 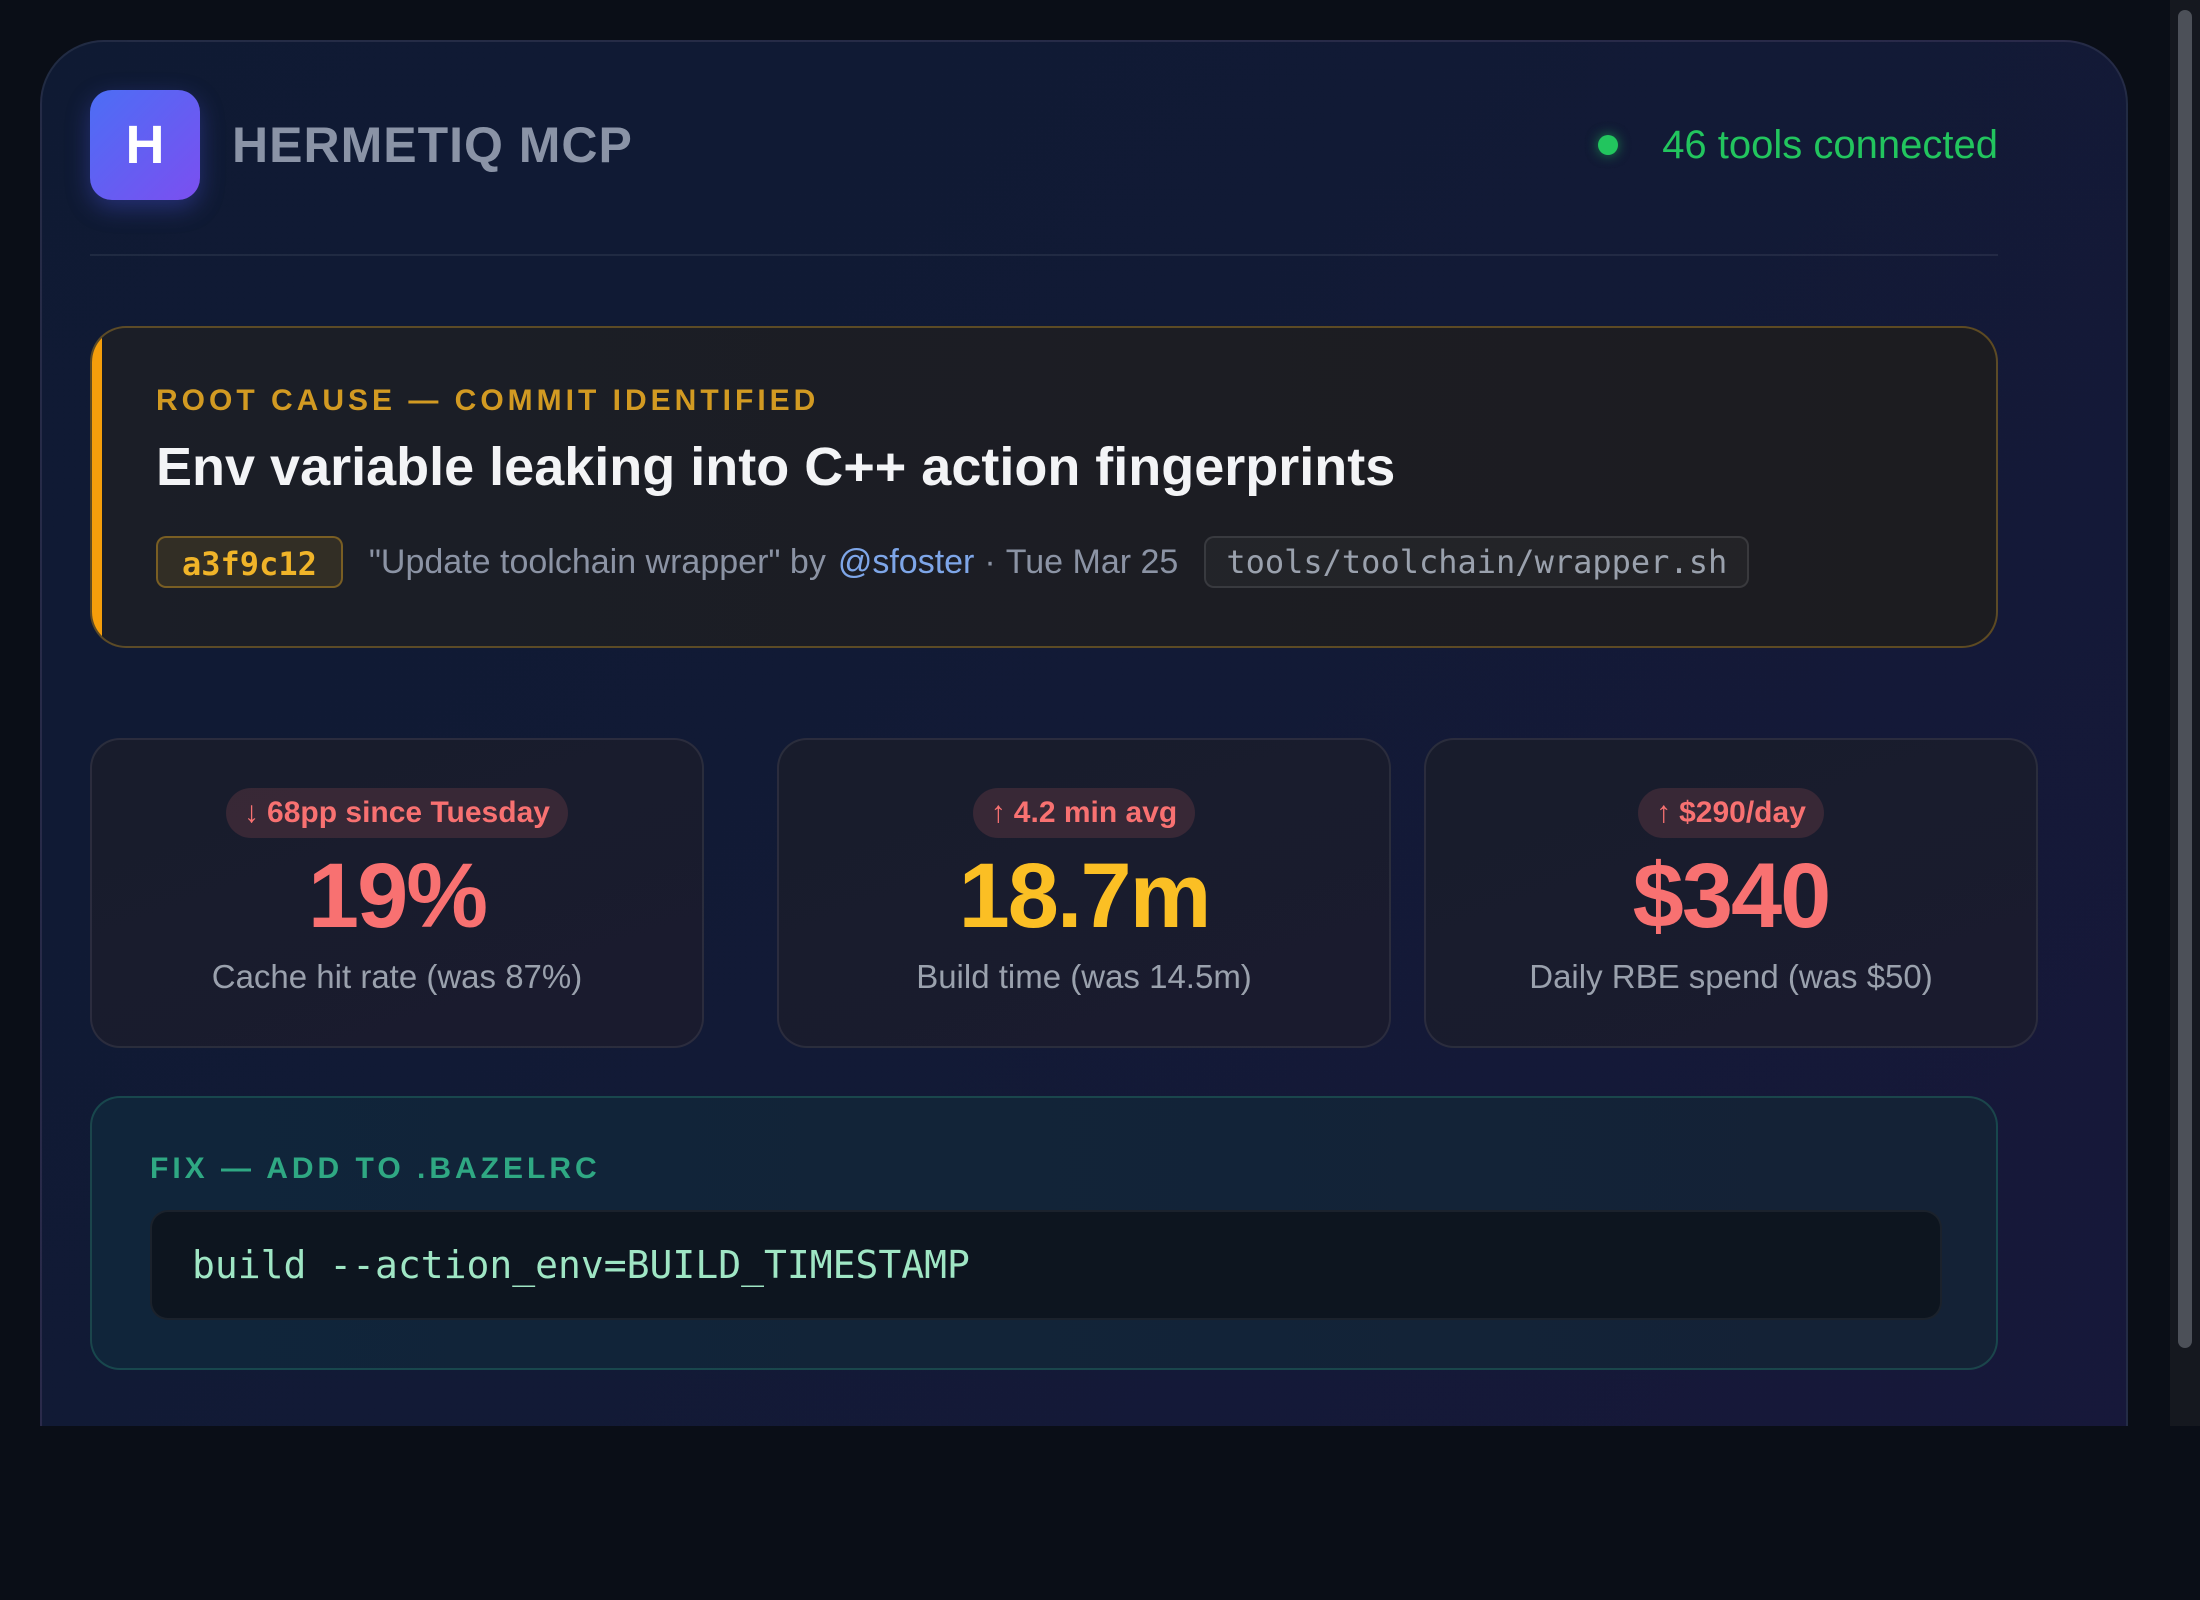 What do you see at coordinates (1731, 976) in the screenshot?
I see `metric-label: Daily RBE spend (was $50)` at bounding box center [1731, 976].